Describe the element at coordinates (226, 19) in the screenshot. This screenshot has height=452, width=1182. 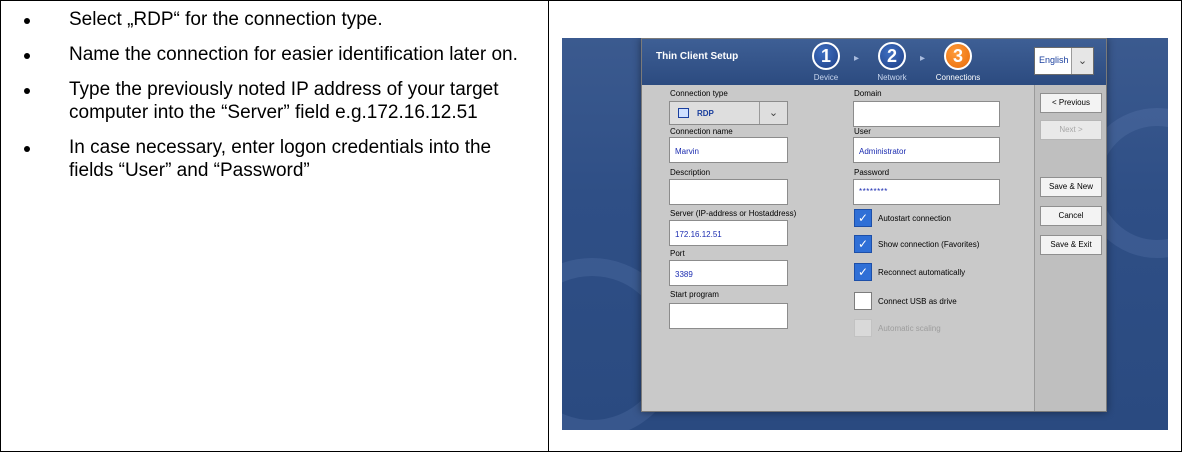
I see `instruction-text: Select „RDP“ for the connection type.` at that location.